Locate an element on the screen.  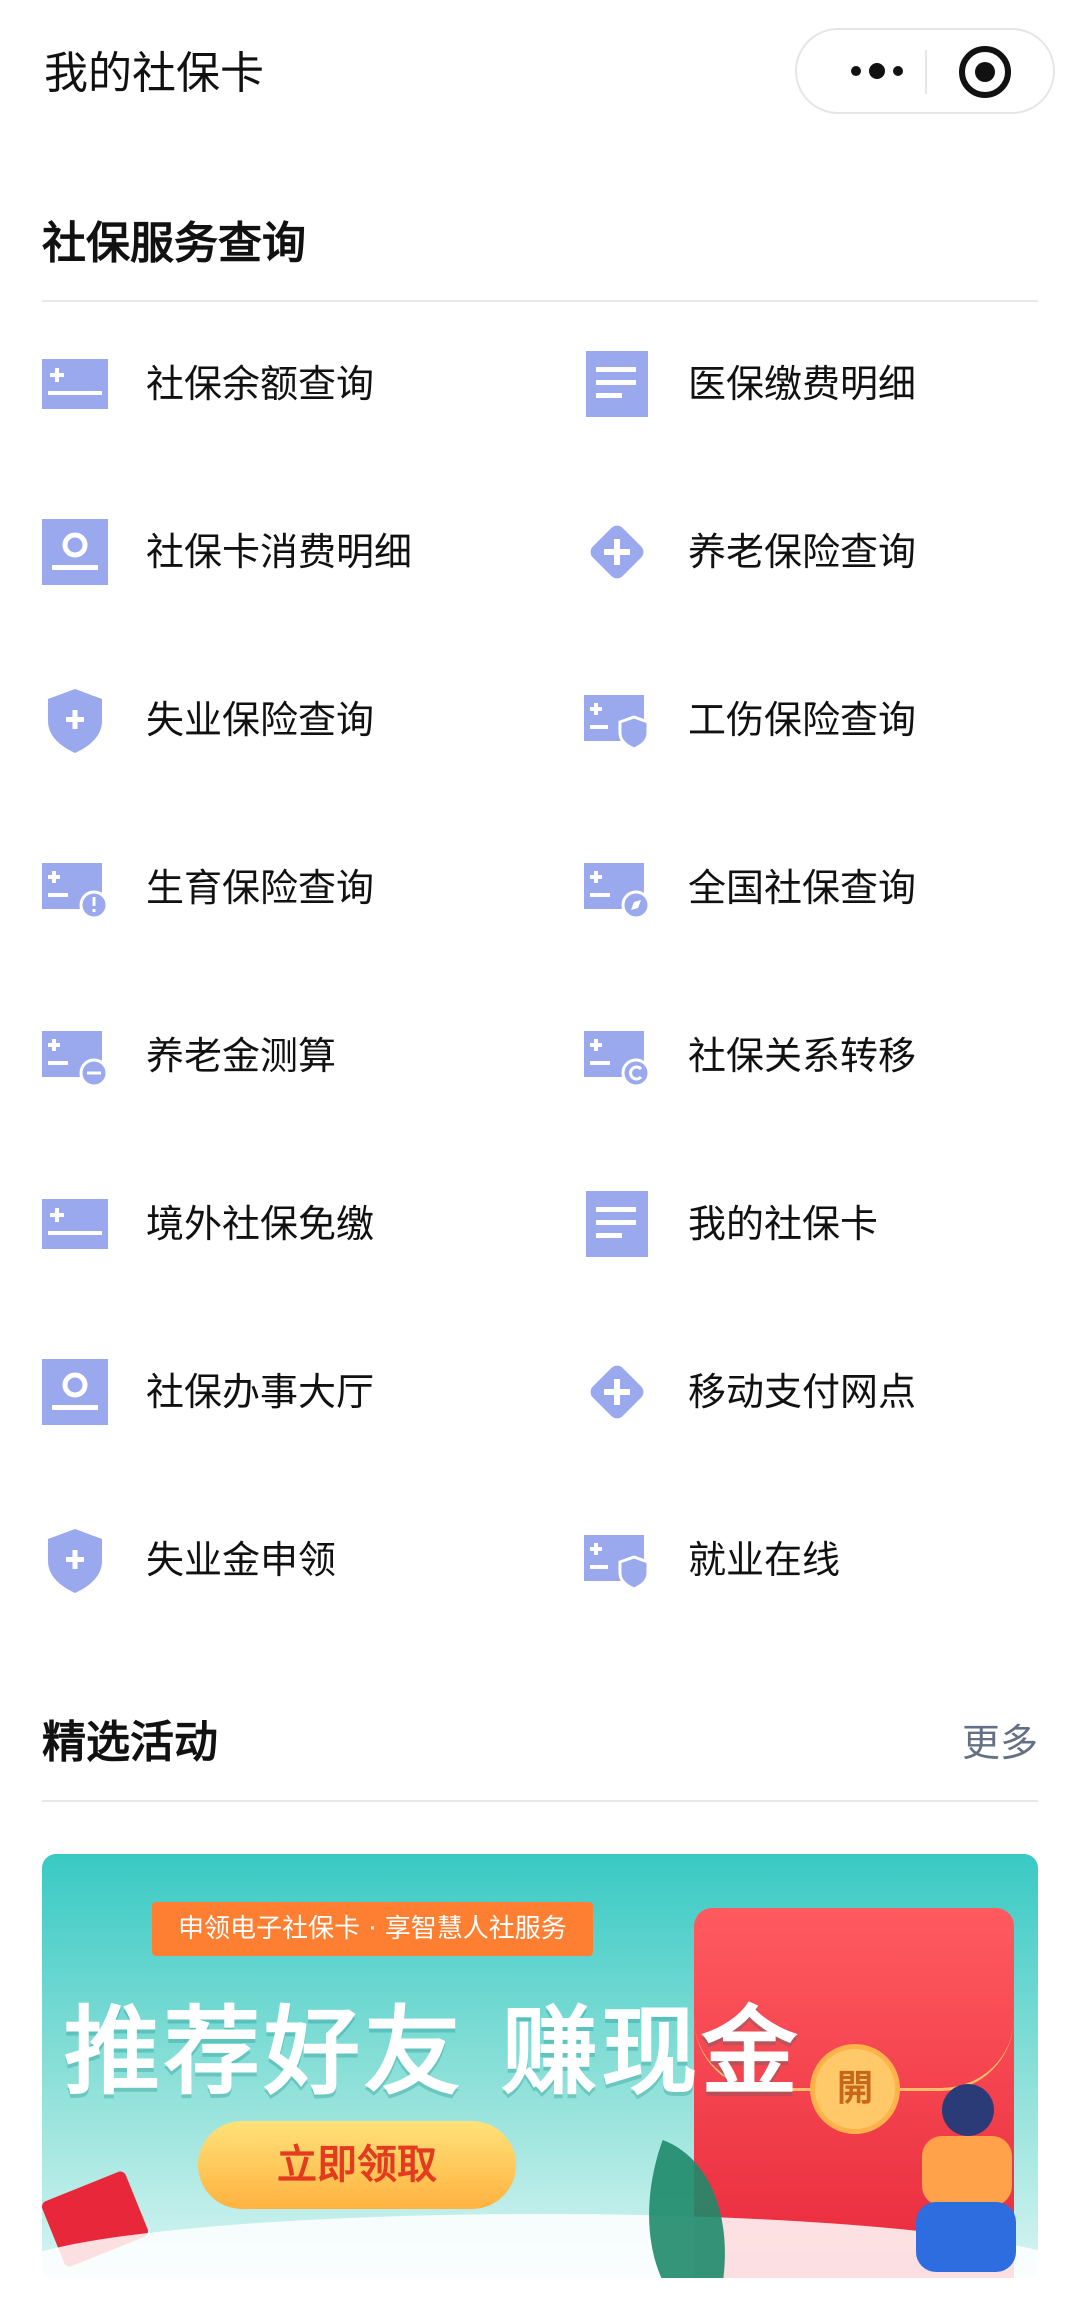
service-item: 医保缴费明细 is located at coordinates (832, 384).